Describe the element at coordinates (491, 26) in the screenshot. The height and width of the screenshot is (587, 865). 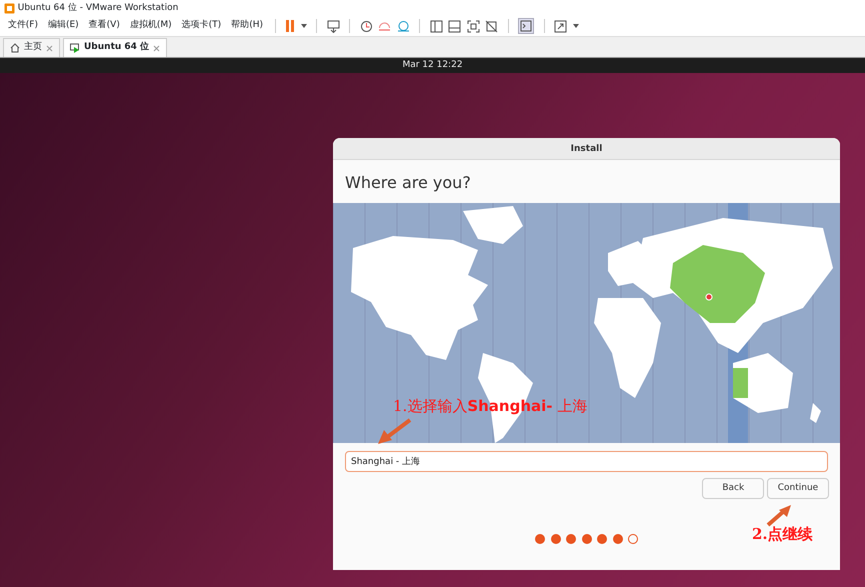
I see `no-stretch-icon` at that location.